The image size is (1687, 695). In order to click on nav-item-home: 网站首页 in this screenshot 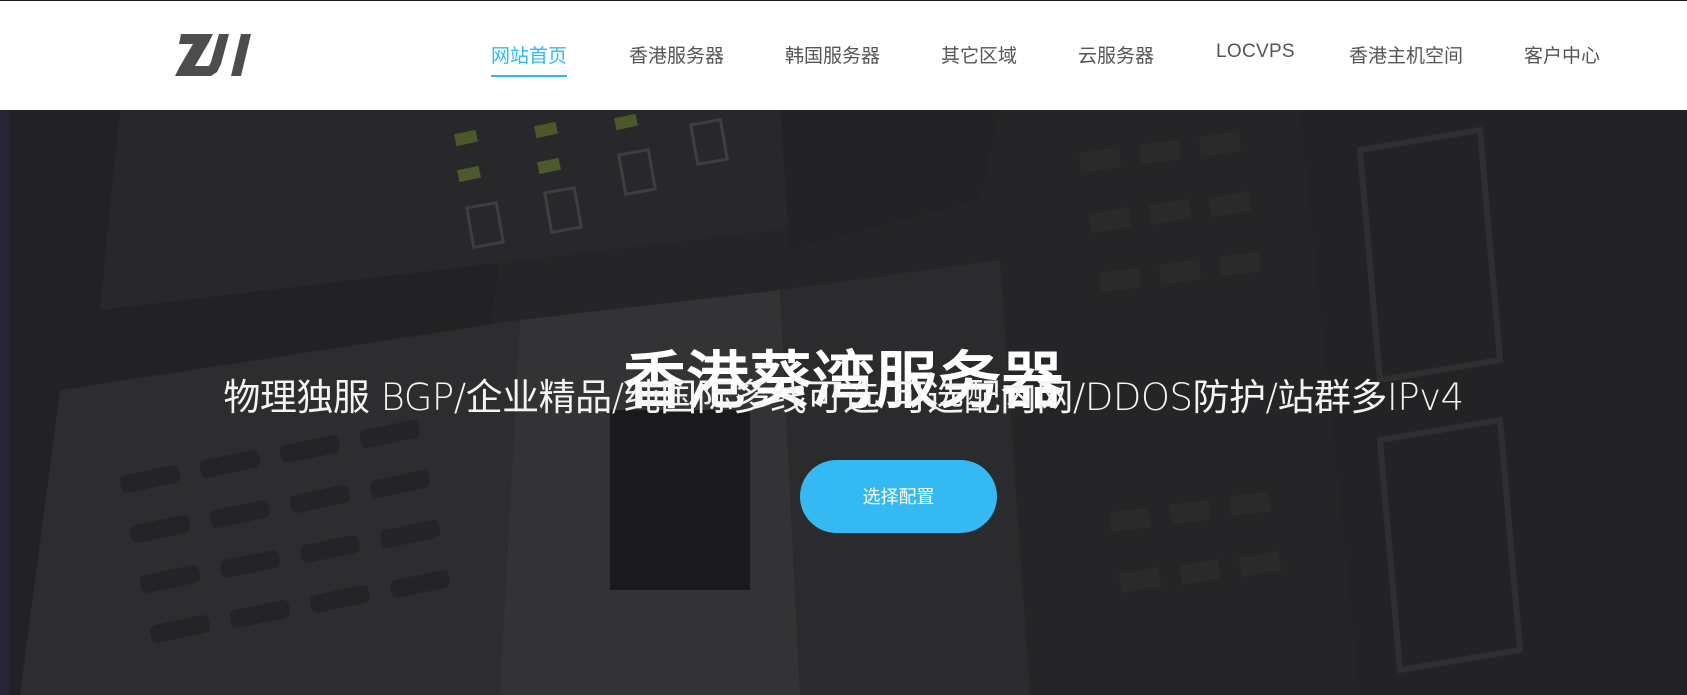, I will do `click(529, 59)`.